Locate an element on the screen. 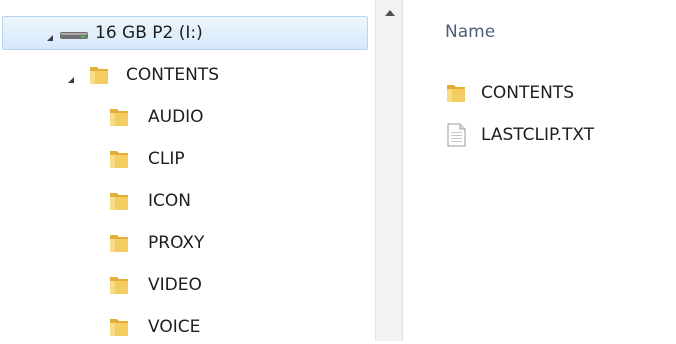 Image resolution: width=676 pixels, height=344 pixels. tree-item-folder: VOICE is located at coordinates (100, 327).